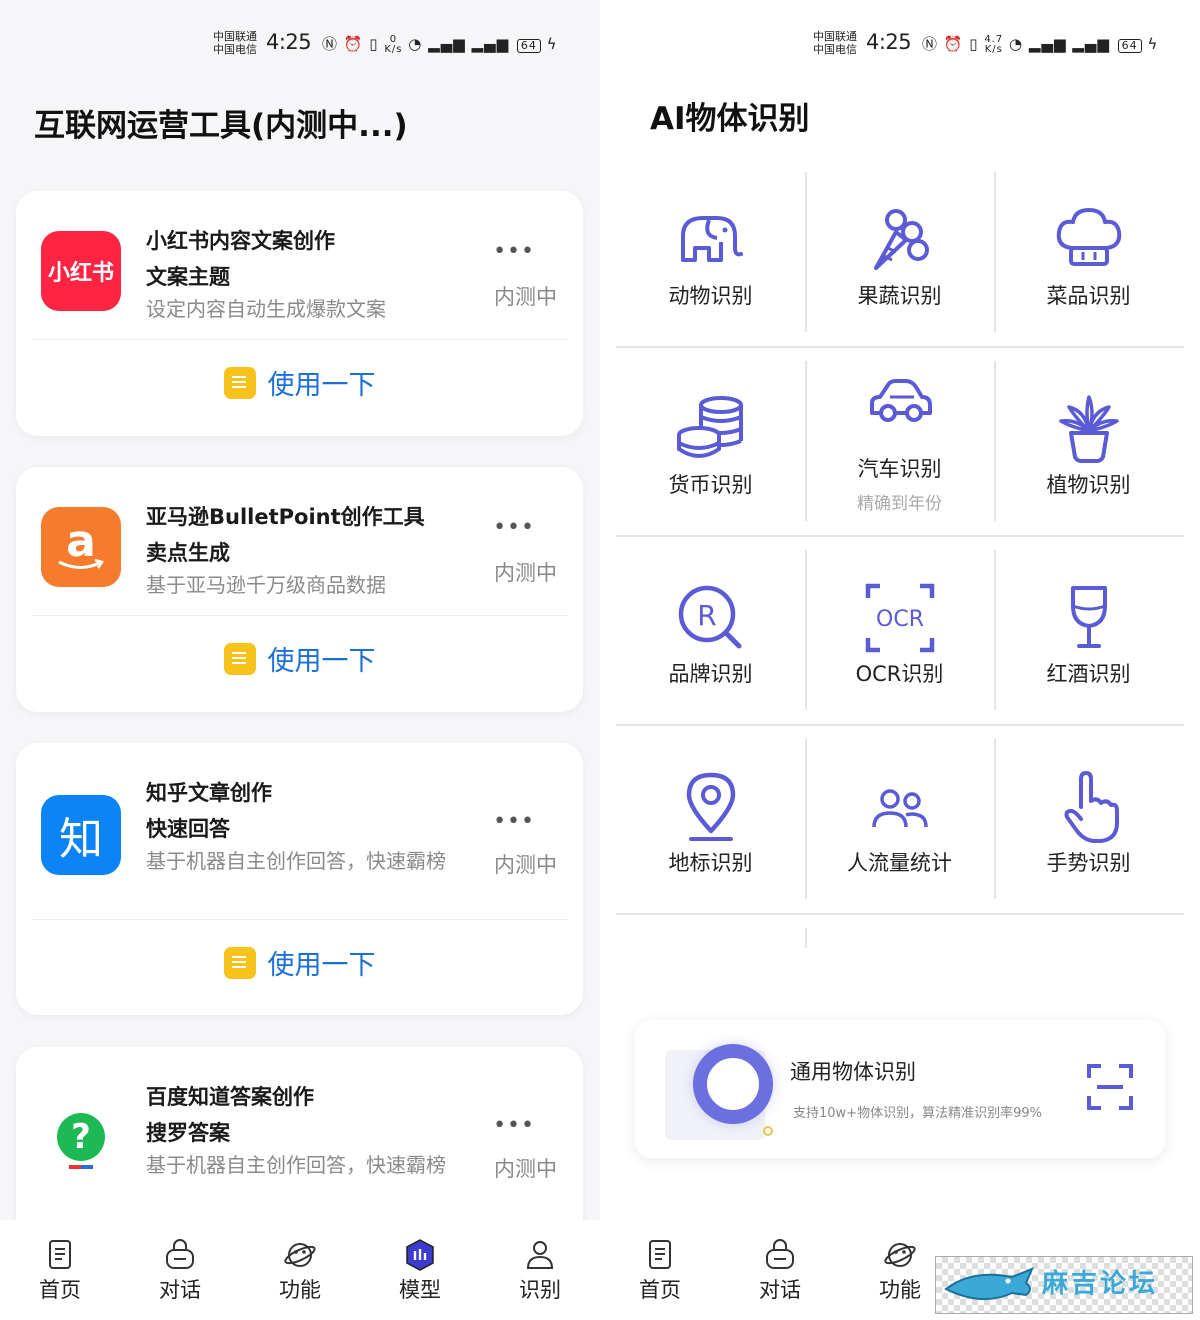 The width and height of the screenshot is (1200, 1320). I want to click on grid-item-ocr: OCR OCR识别, so click(899, 644).